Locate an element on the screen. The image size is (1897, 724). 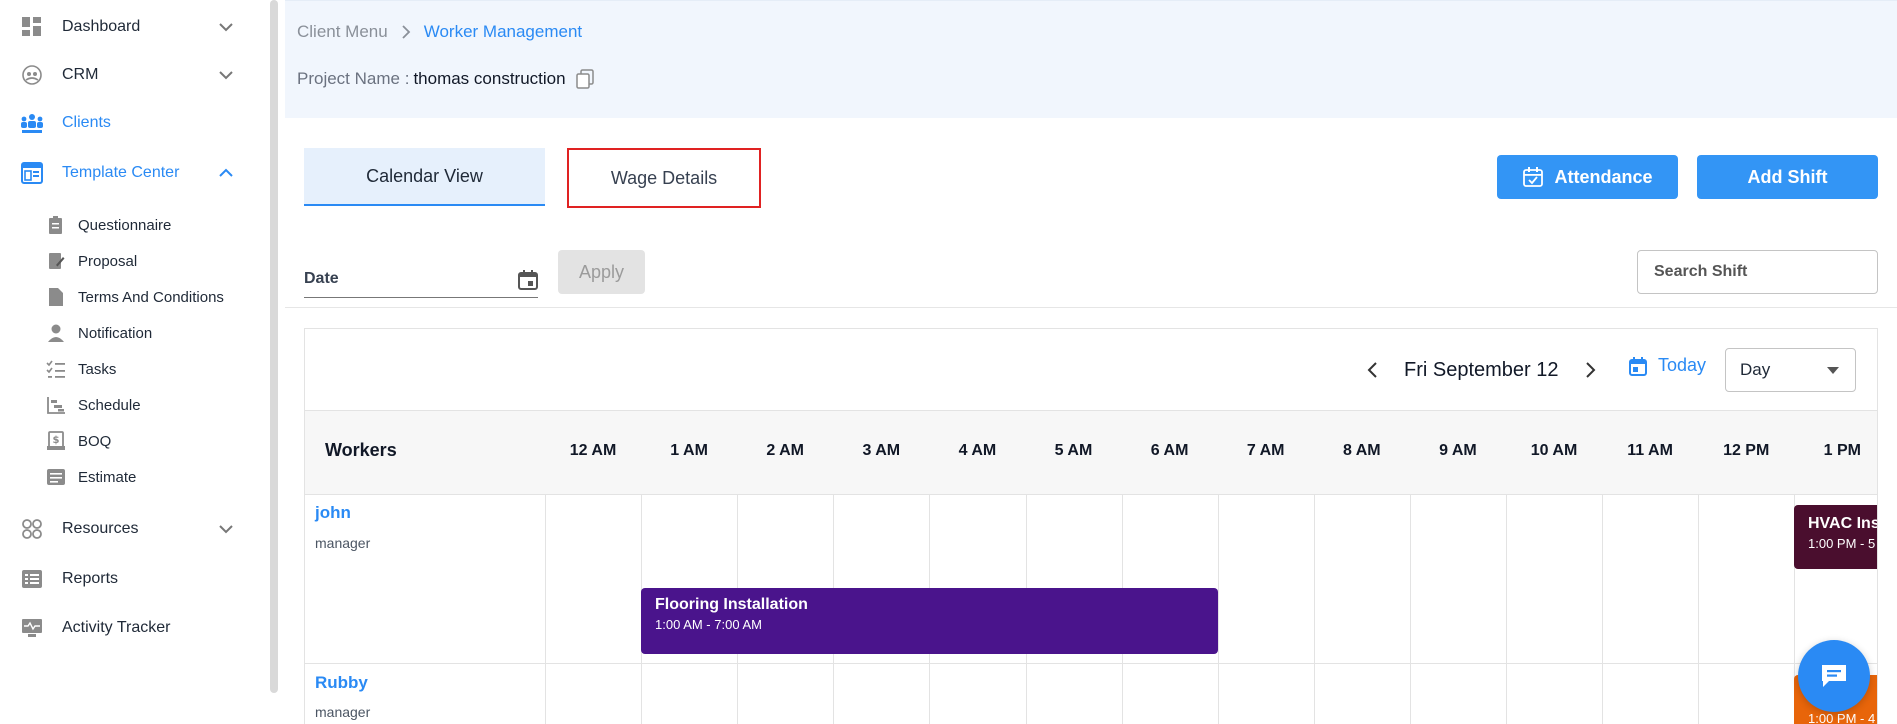
copy-icon is located at coordinates (584, 79).